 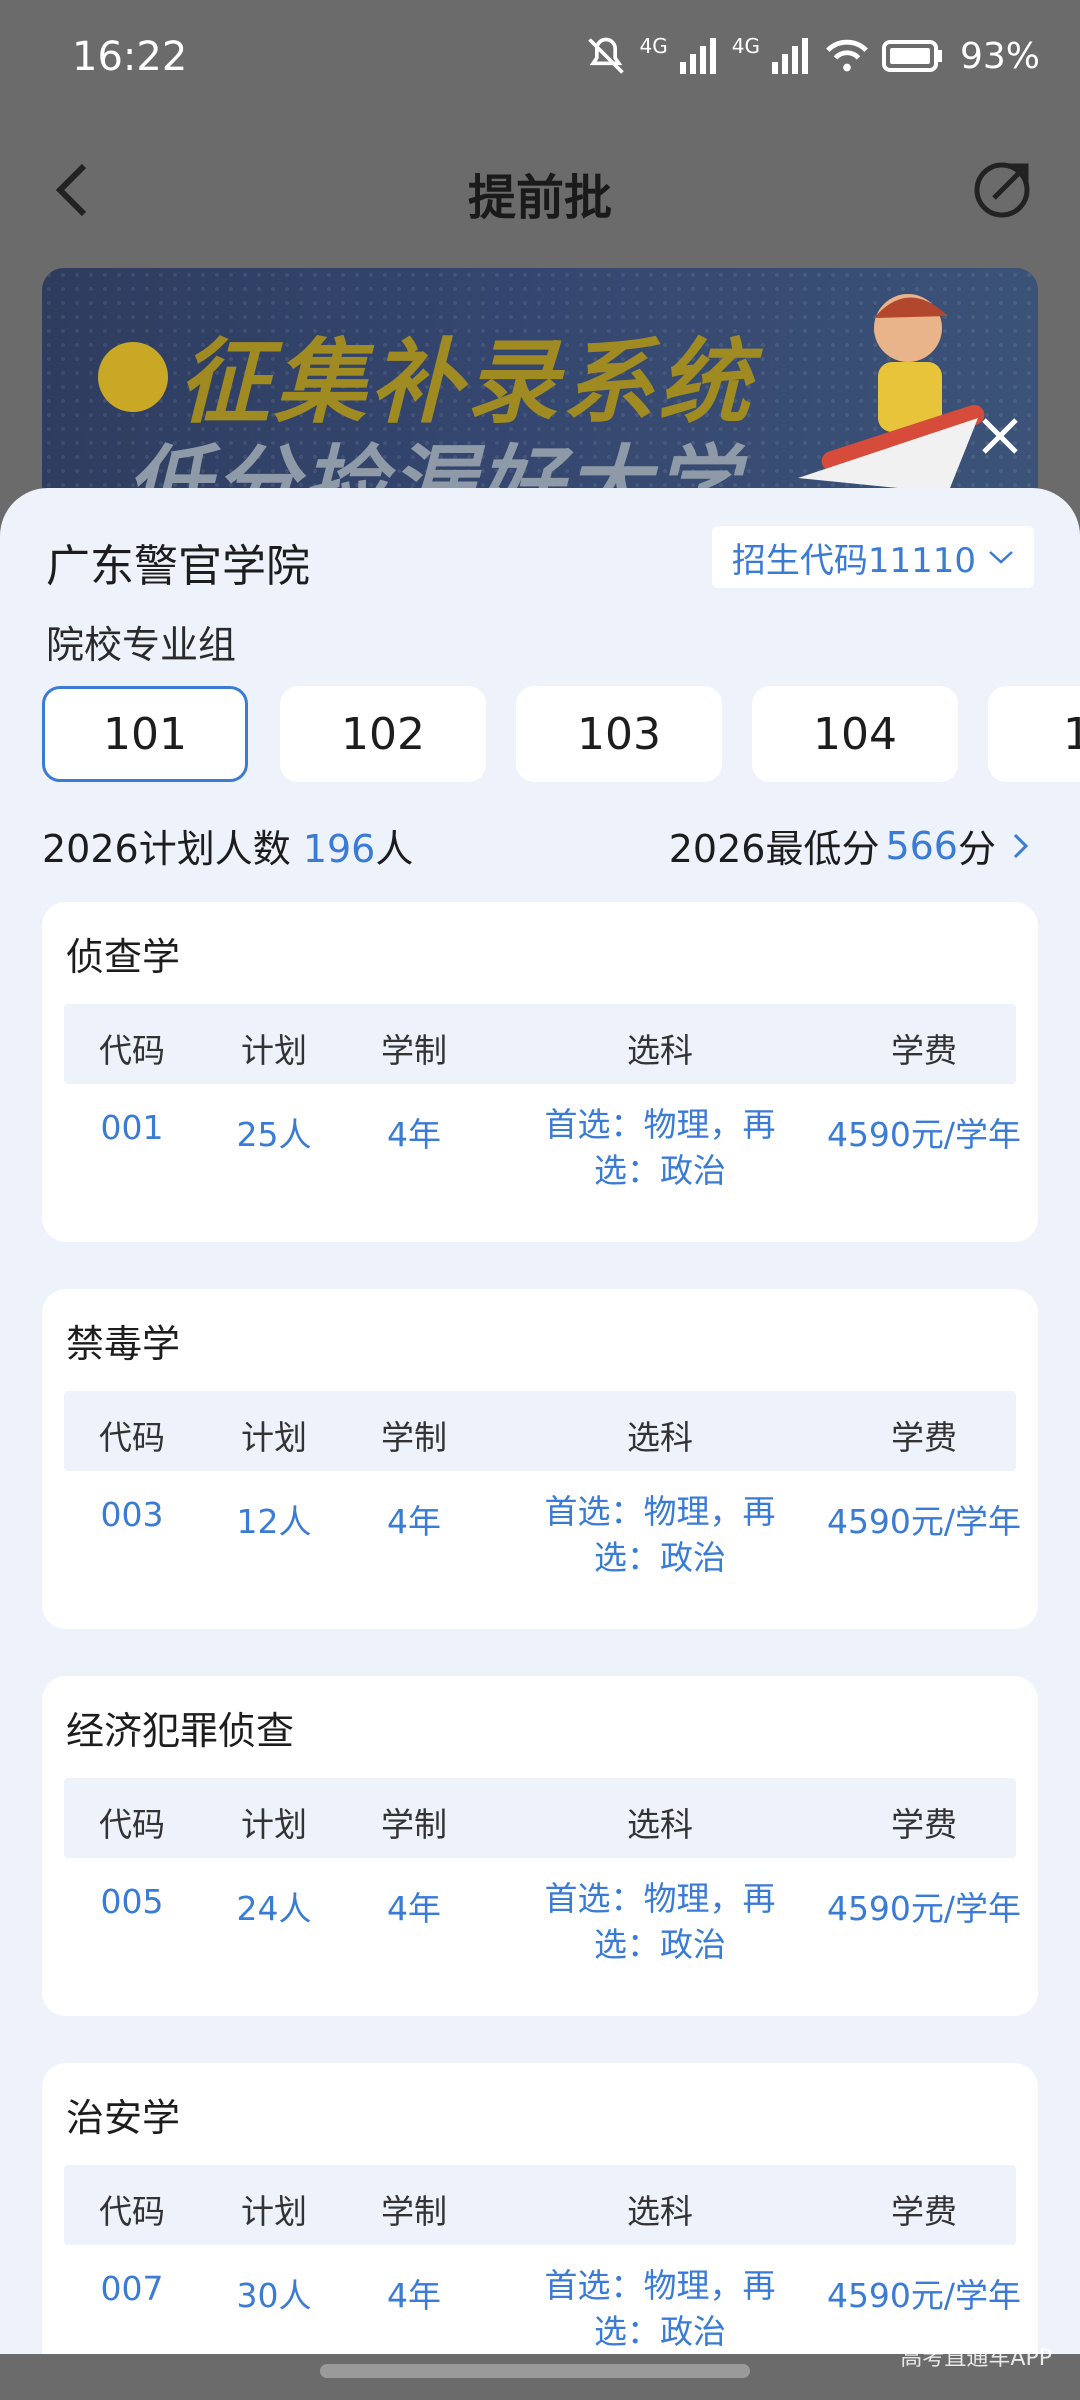 What do you see at coordinates (274, 1134) in the screenshot?
I see `cell-plan: 25人` at bounding box center [274, 1134].